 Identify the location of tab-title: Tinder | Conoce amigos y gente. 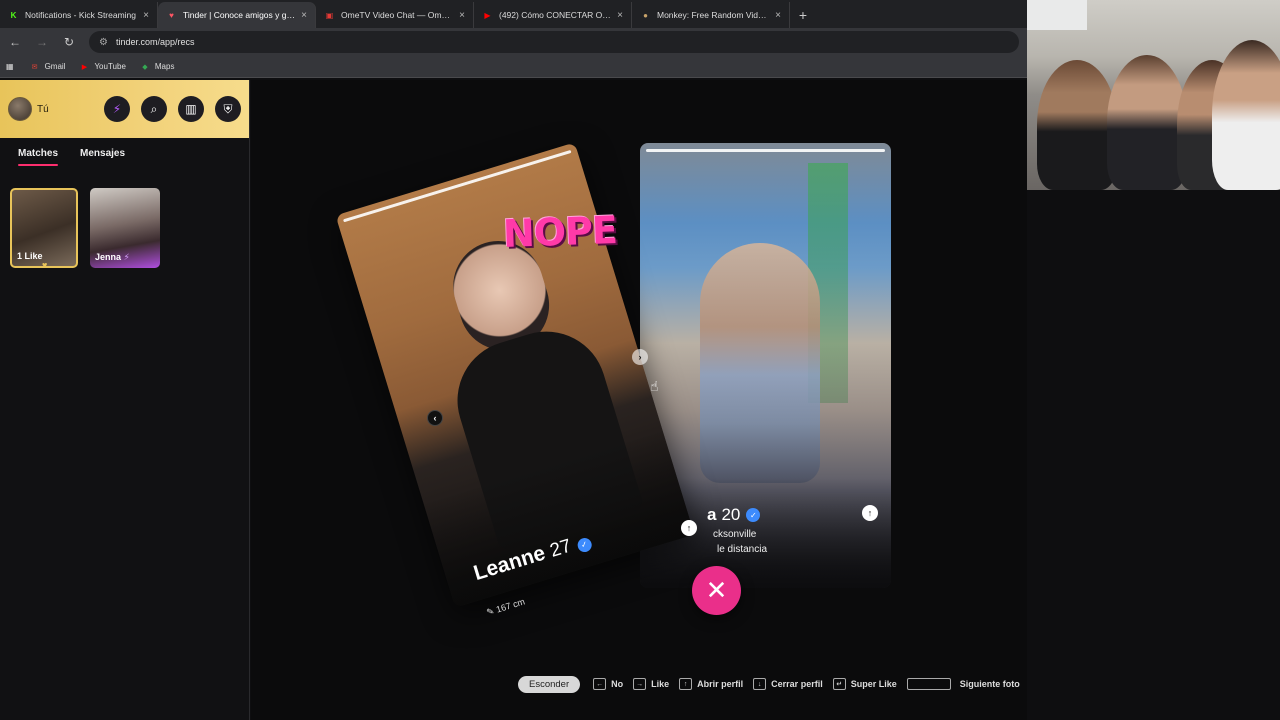
(239, 15).